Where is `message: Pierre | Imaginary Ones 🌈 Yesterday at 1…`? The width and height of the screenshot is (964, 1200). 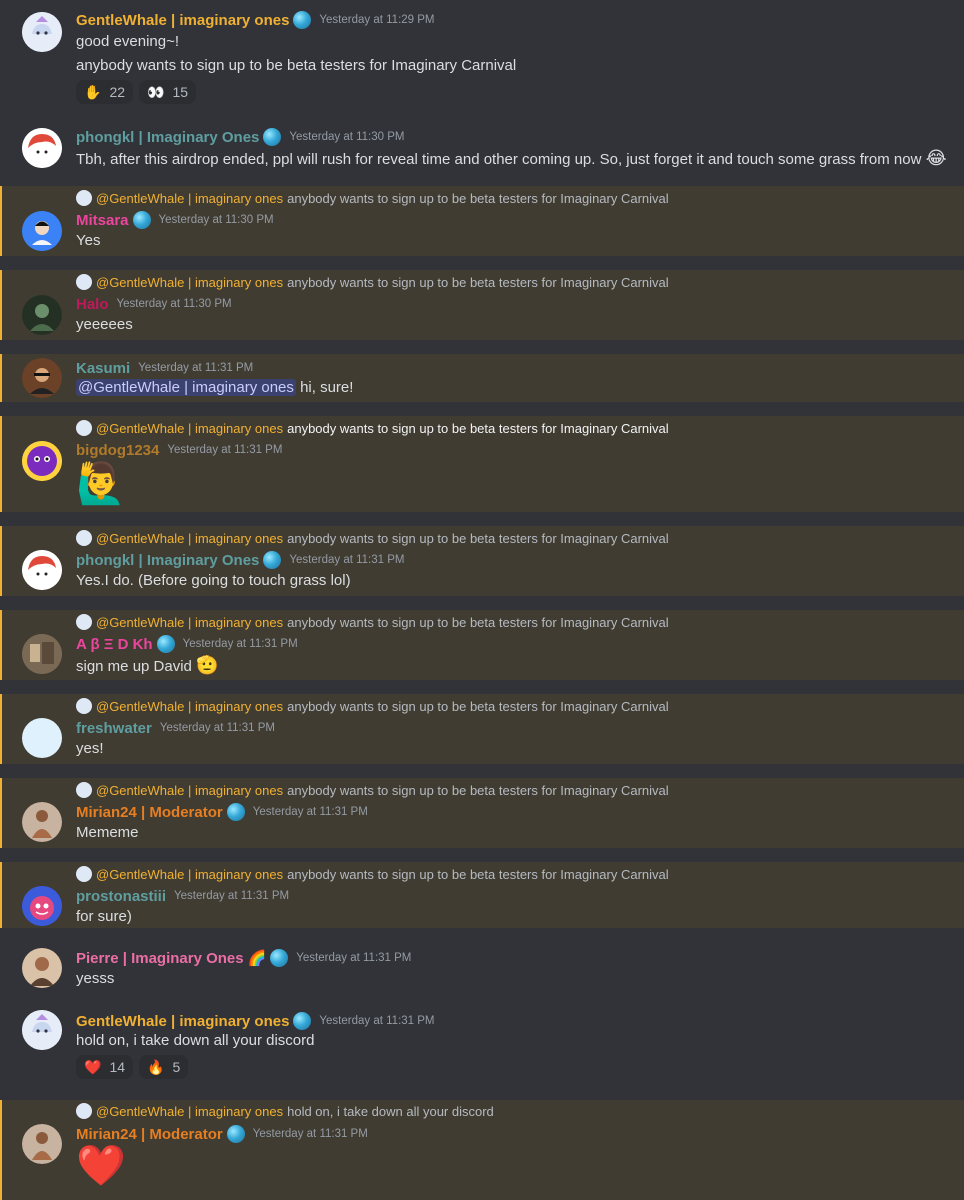
message: Pierre | Imaginary Ones 🌈 Yesterday at 1… is located at coordinates (482, 966).